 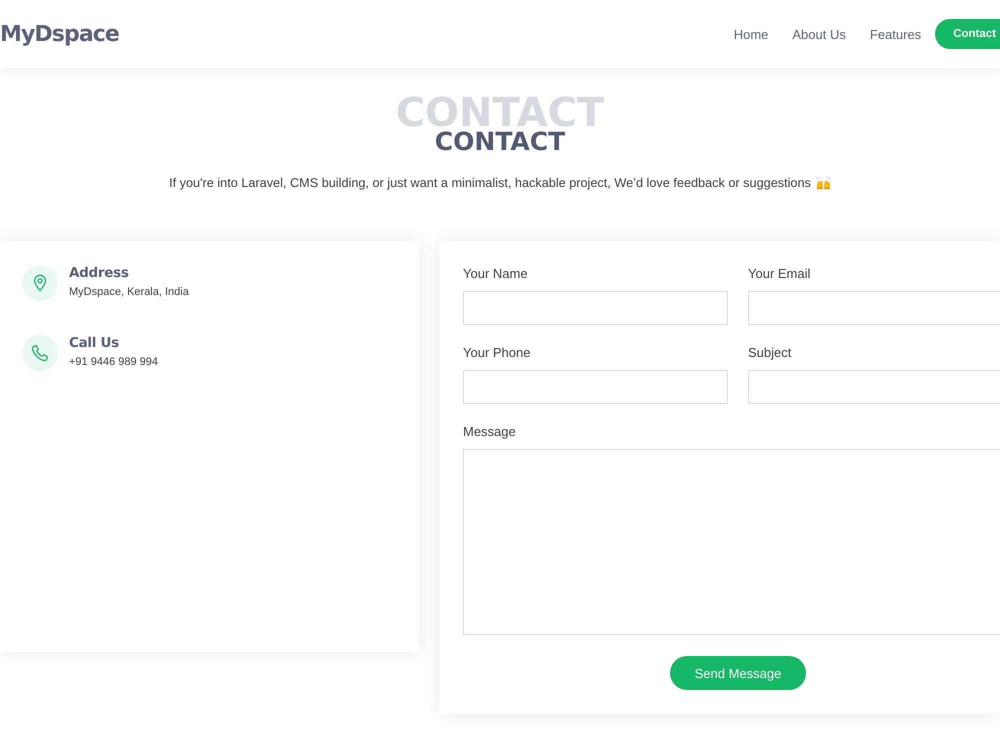 What do you see at coordinates (490, 432) in the screenshot?
I see `field-label: Message` at bounding box center [490, 432].